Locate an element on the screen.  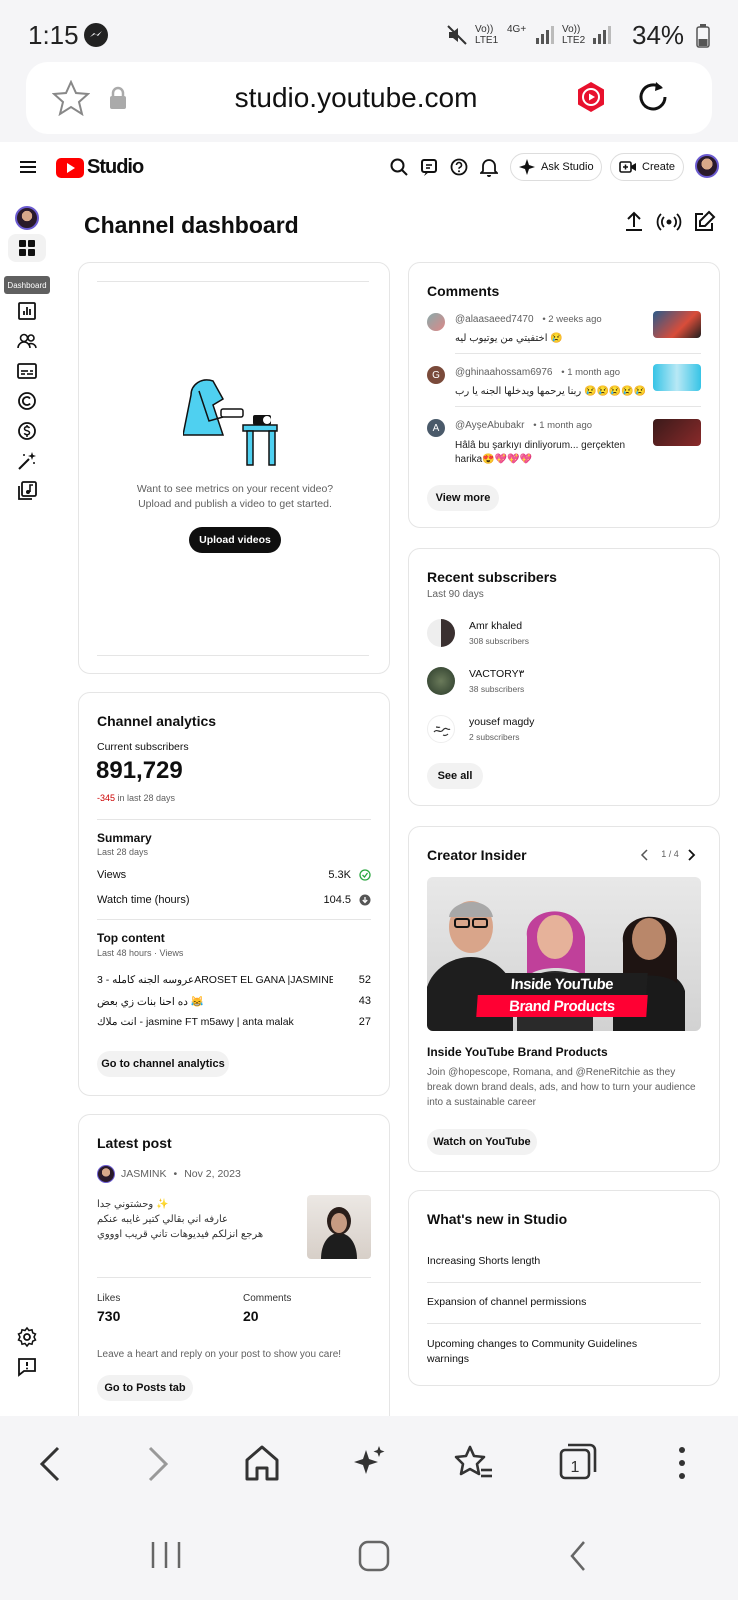
home-icon is located at coordinates (262, 1463).